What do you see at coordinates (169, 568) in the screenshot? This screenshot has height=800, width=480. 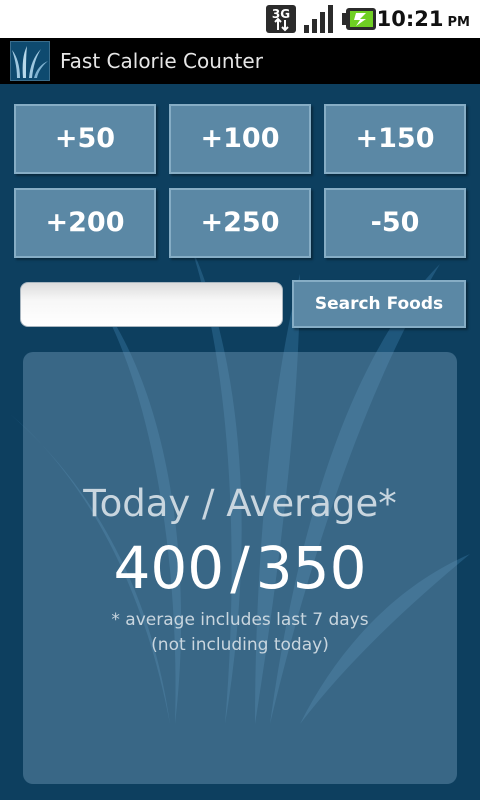 I see `today-calories: 400` at bounding box center [169, 568].